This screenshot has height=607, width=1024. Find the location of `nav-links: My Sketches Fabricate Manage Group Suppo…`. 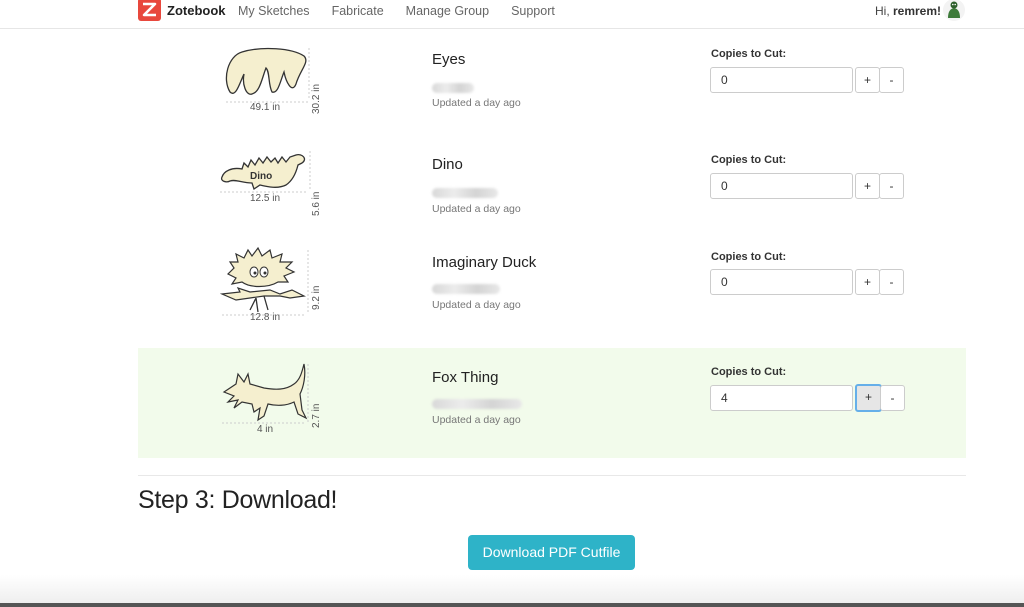

nav-links: My Sketches Fabricate Manage Group Suppo… is located at coordinates (407, 11).